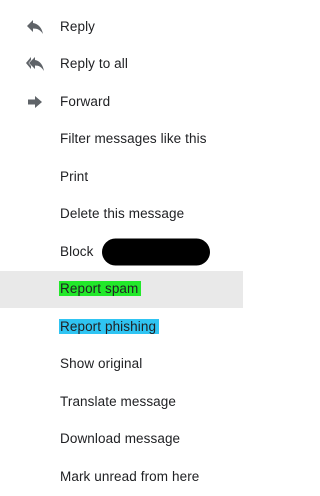 Image resolution: width=320 pixels, height=496 pixels. Describe the element at coordinates (85, 101) in the screenshot. I see `menu-item-label: Forward` at that location.